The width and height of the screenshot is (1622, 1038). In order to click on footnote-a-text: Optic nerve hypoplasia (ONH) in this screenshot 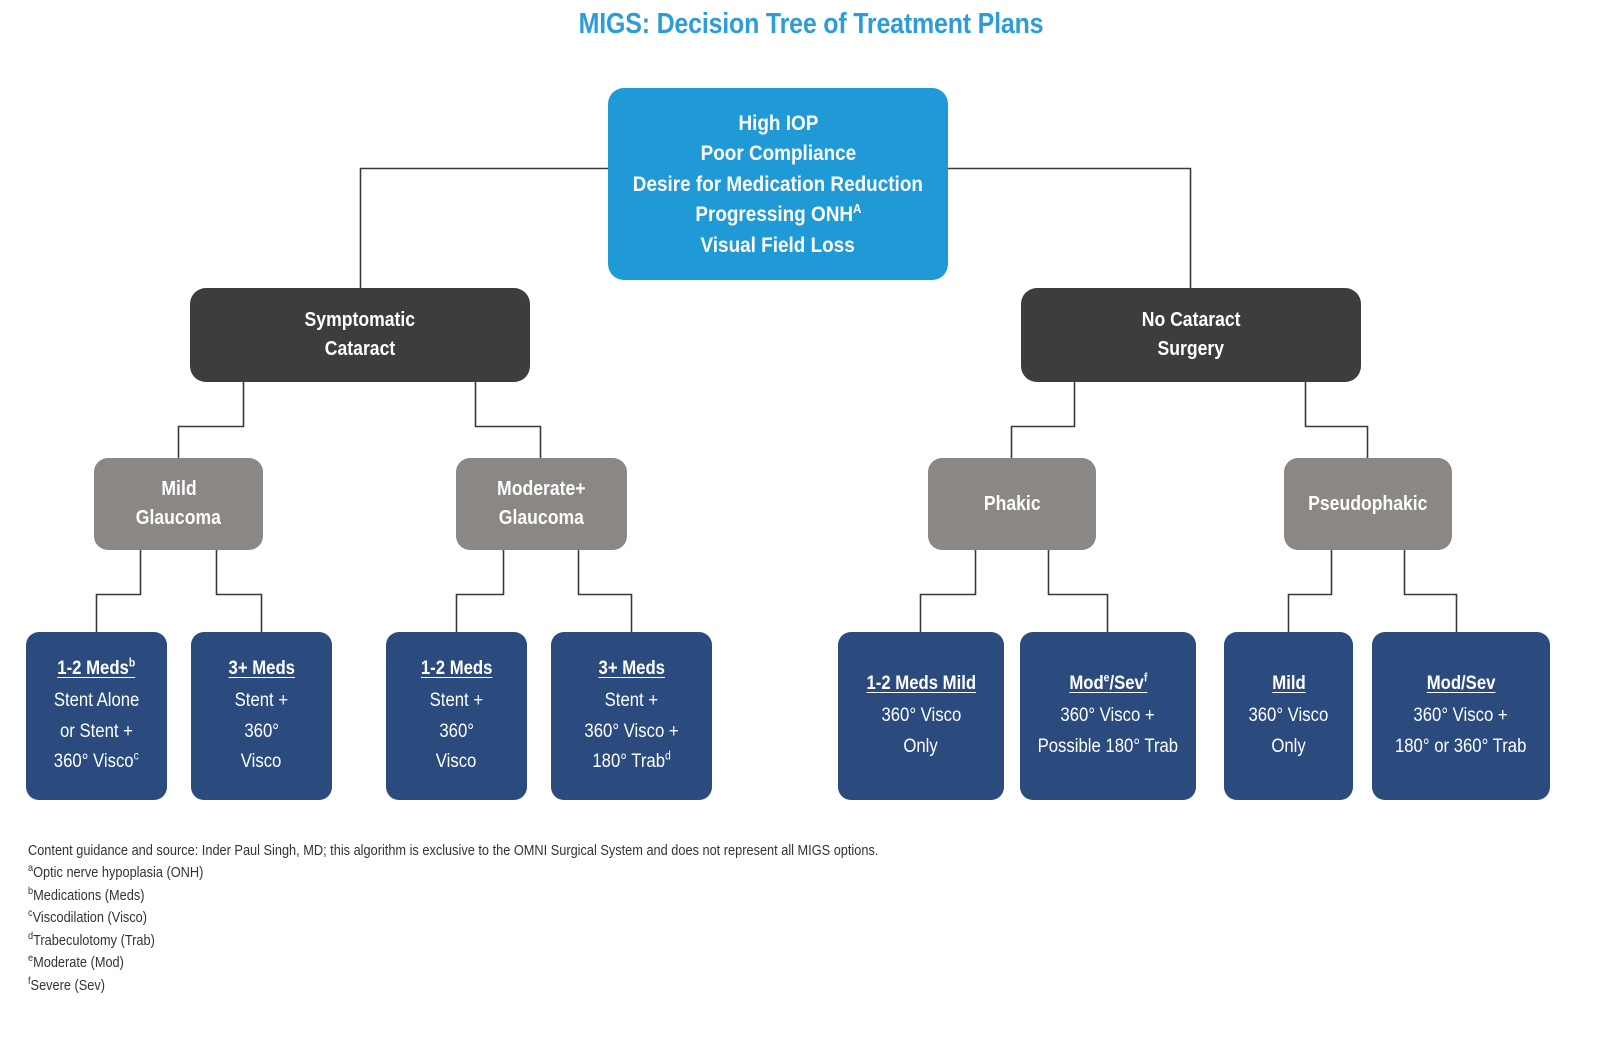, I will do `click(118, 873)`.